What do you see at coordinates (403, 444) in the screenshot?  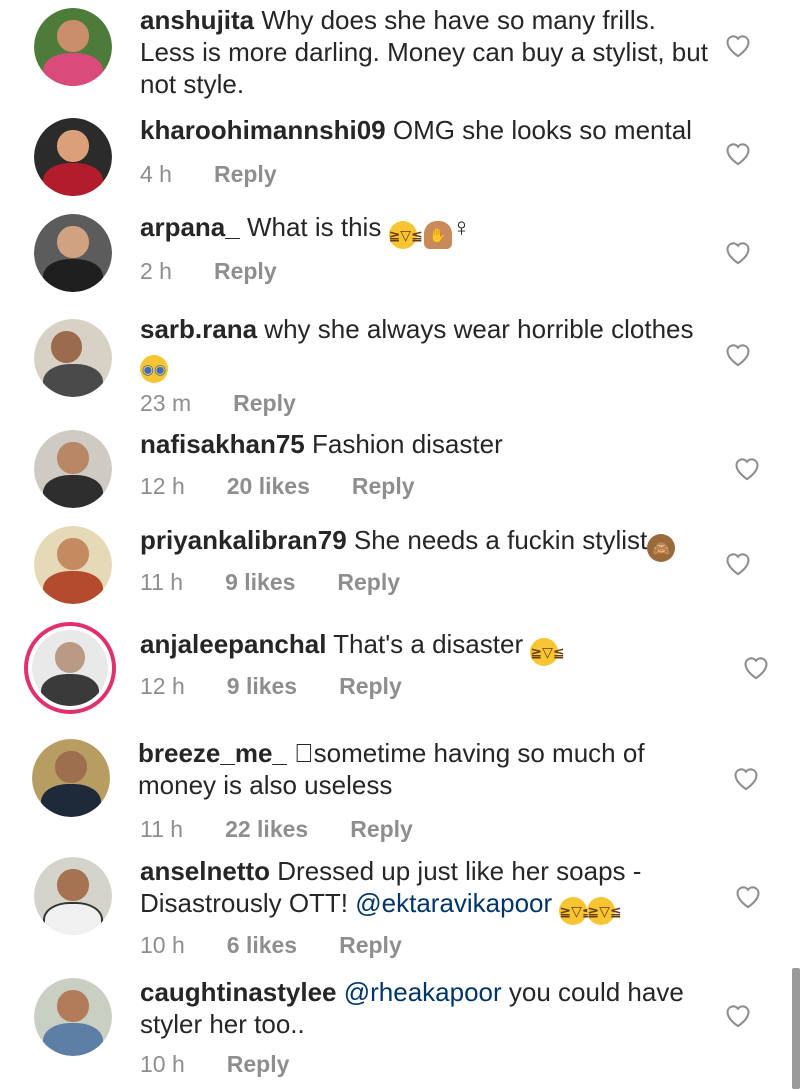 I see `comment-body: Fashion disaster` at bounding box center [403, 444].